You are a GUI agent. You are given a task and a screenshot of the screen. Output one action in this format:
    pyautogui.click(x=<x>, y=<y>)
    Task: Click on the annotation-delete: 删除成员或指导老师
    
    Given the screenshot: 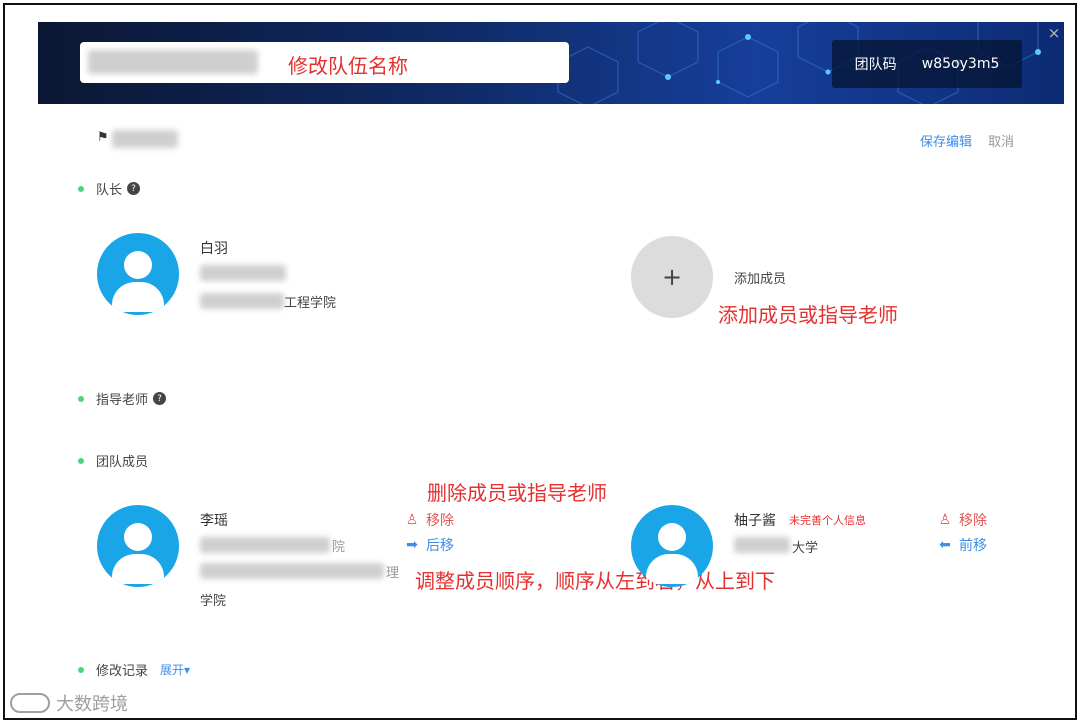 What is the action you would take?
    pyautogui.click(x=517, y=493)
    